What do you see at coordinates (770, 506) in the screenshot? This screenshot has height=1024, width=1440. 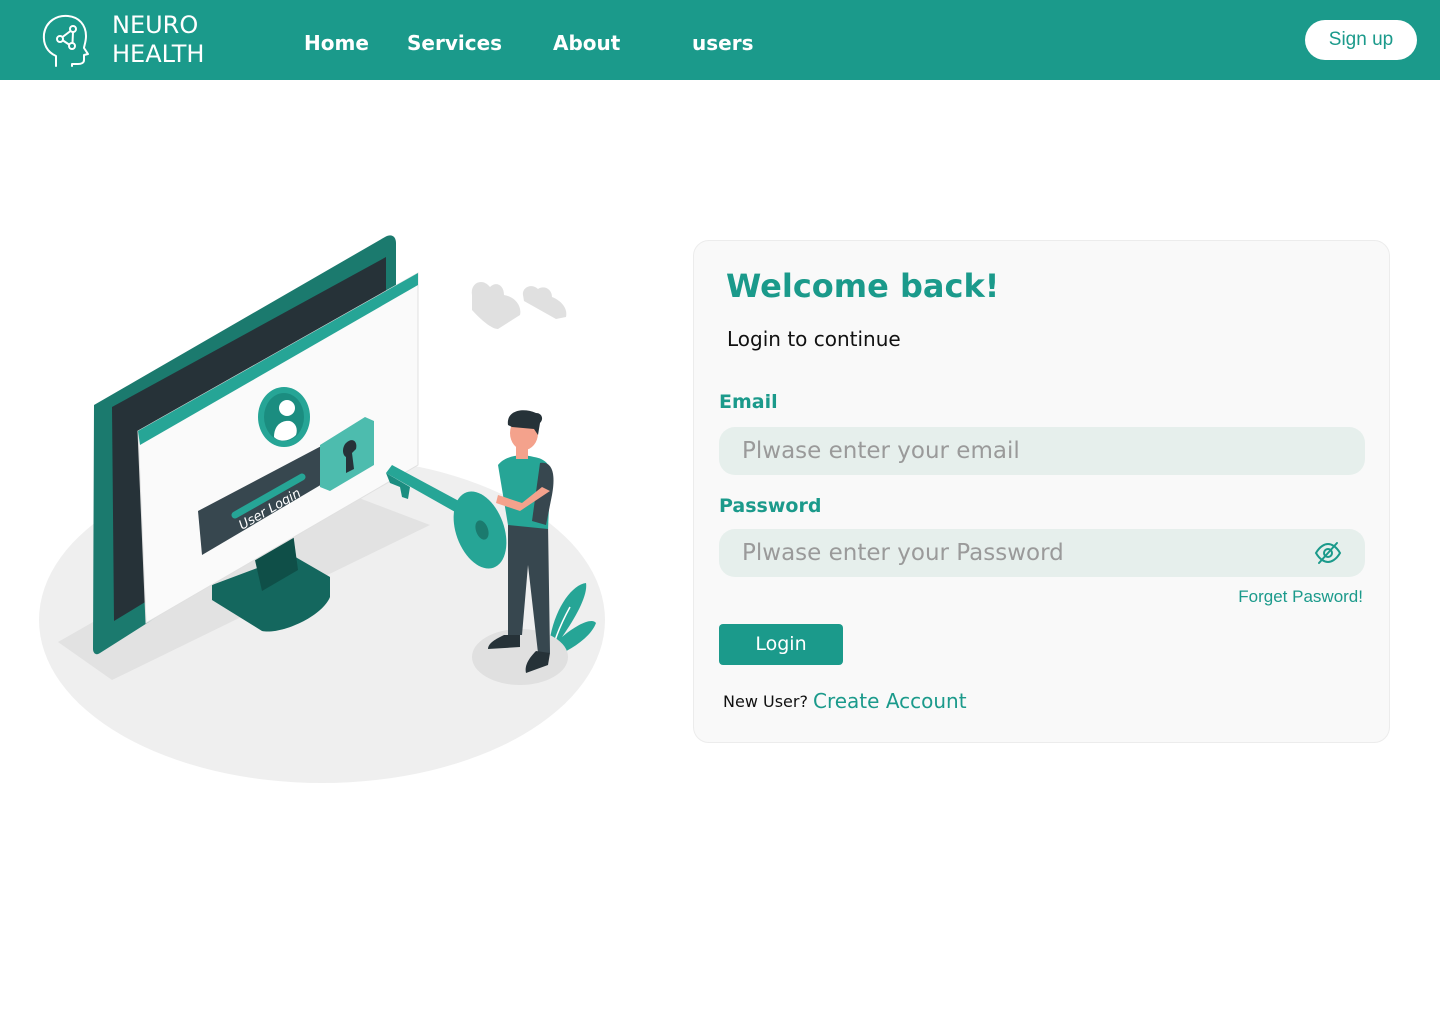 I see `password-label: Password` at bounding box center [770, 506].